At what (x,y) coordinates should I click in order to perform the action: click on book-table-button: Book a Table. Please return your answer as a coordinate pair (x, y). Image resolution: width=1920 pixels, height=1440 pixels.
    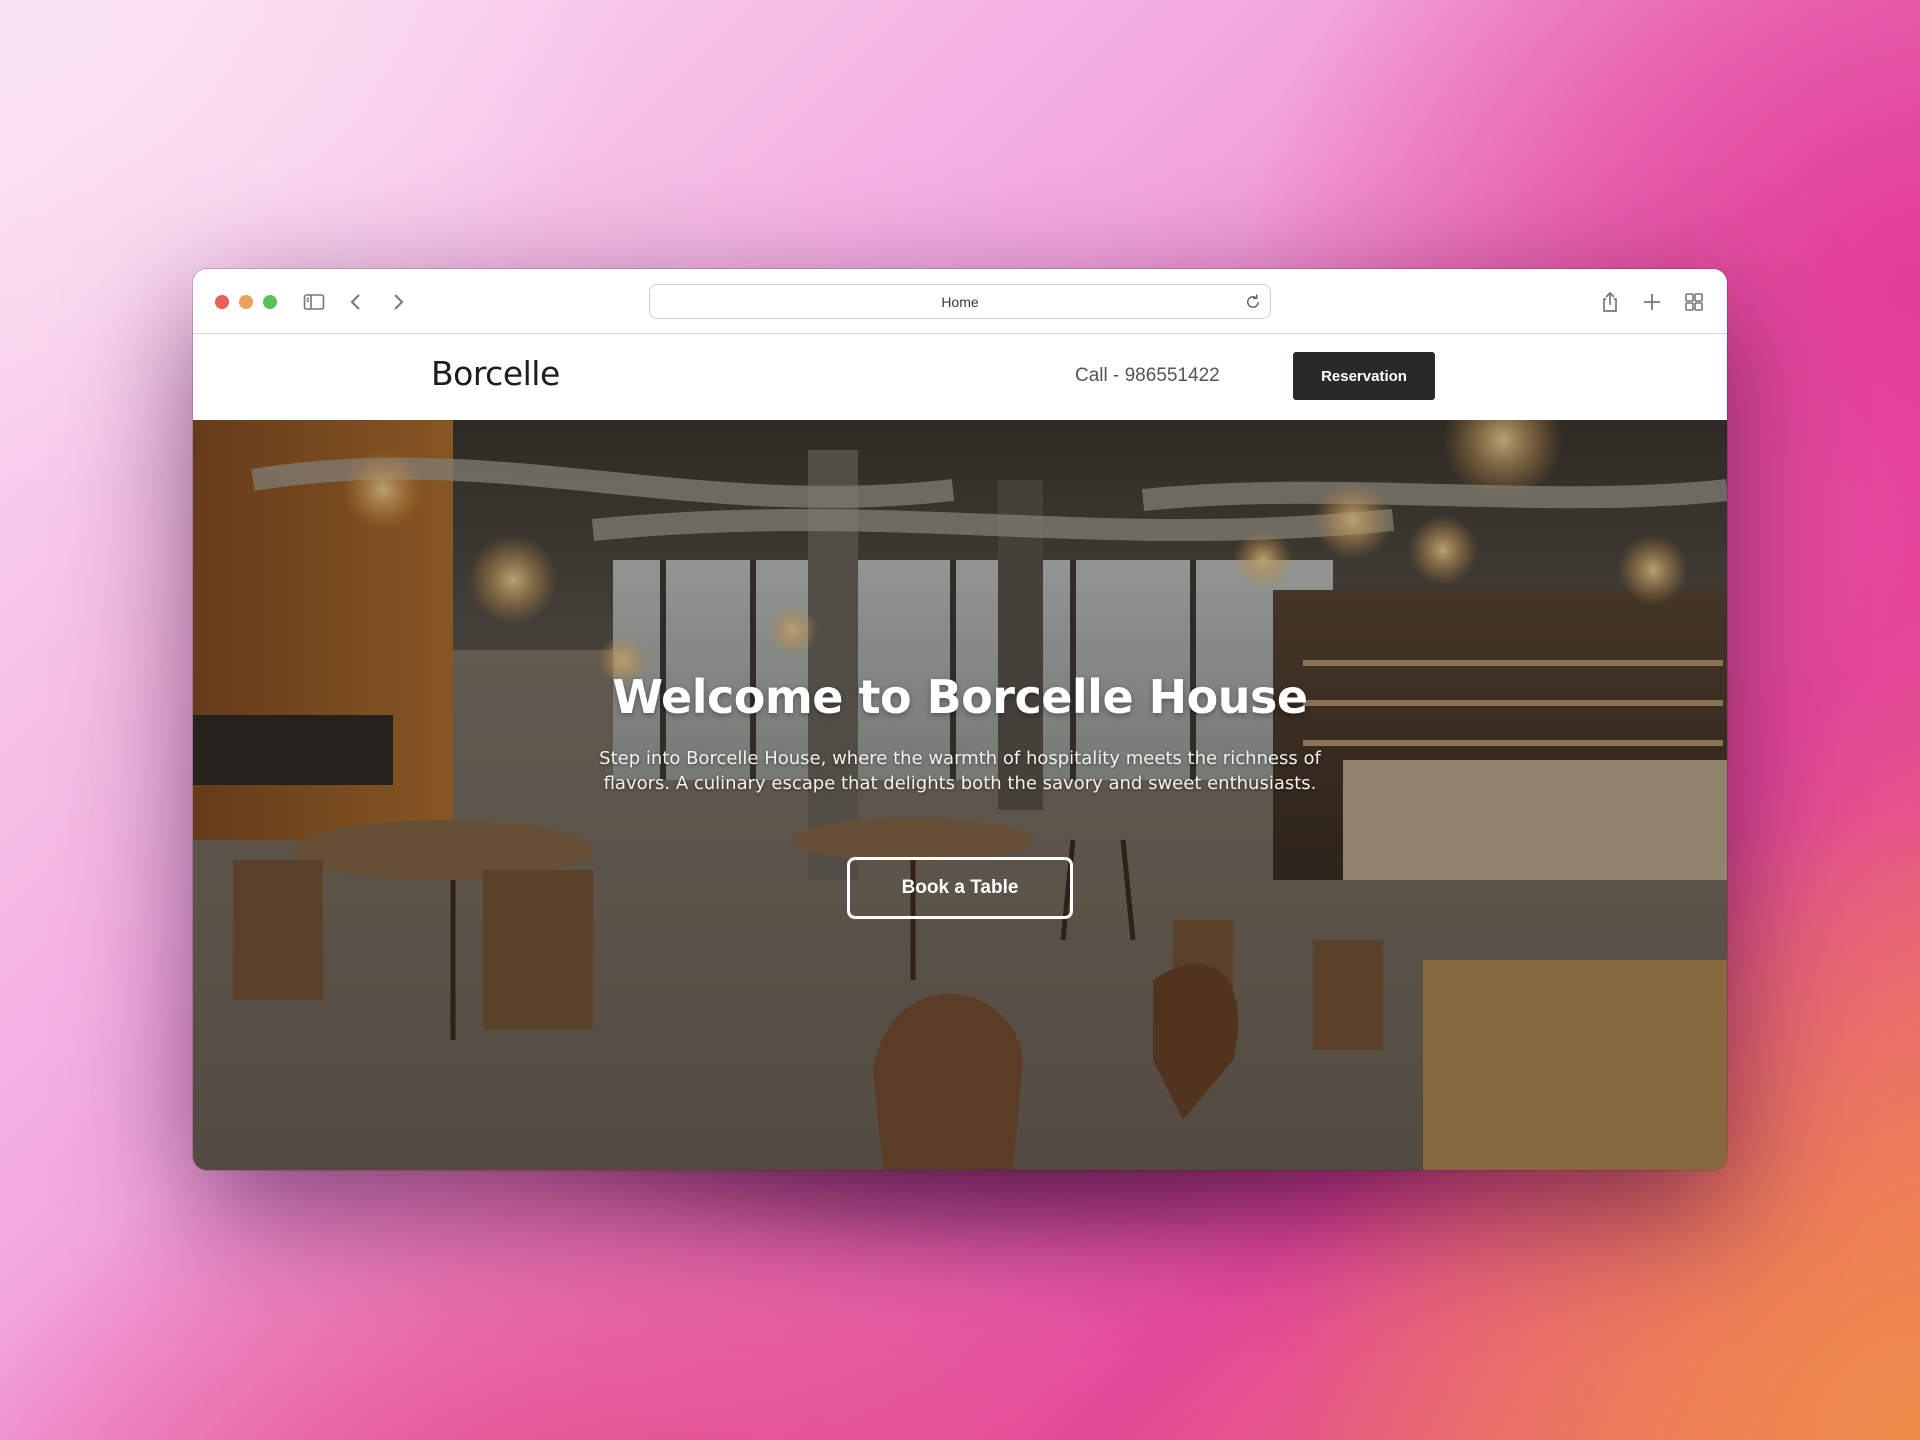
    Looking at the image, I should click on (960, 888).